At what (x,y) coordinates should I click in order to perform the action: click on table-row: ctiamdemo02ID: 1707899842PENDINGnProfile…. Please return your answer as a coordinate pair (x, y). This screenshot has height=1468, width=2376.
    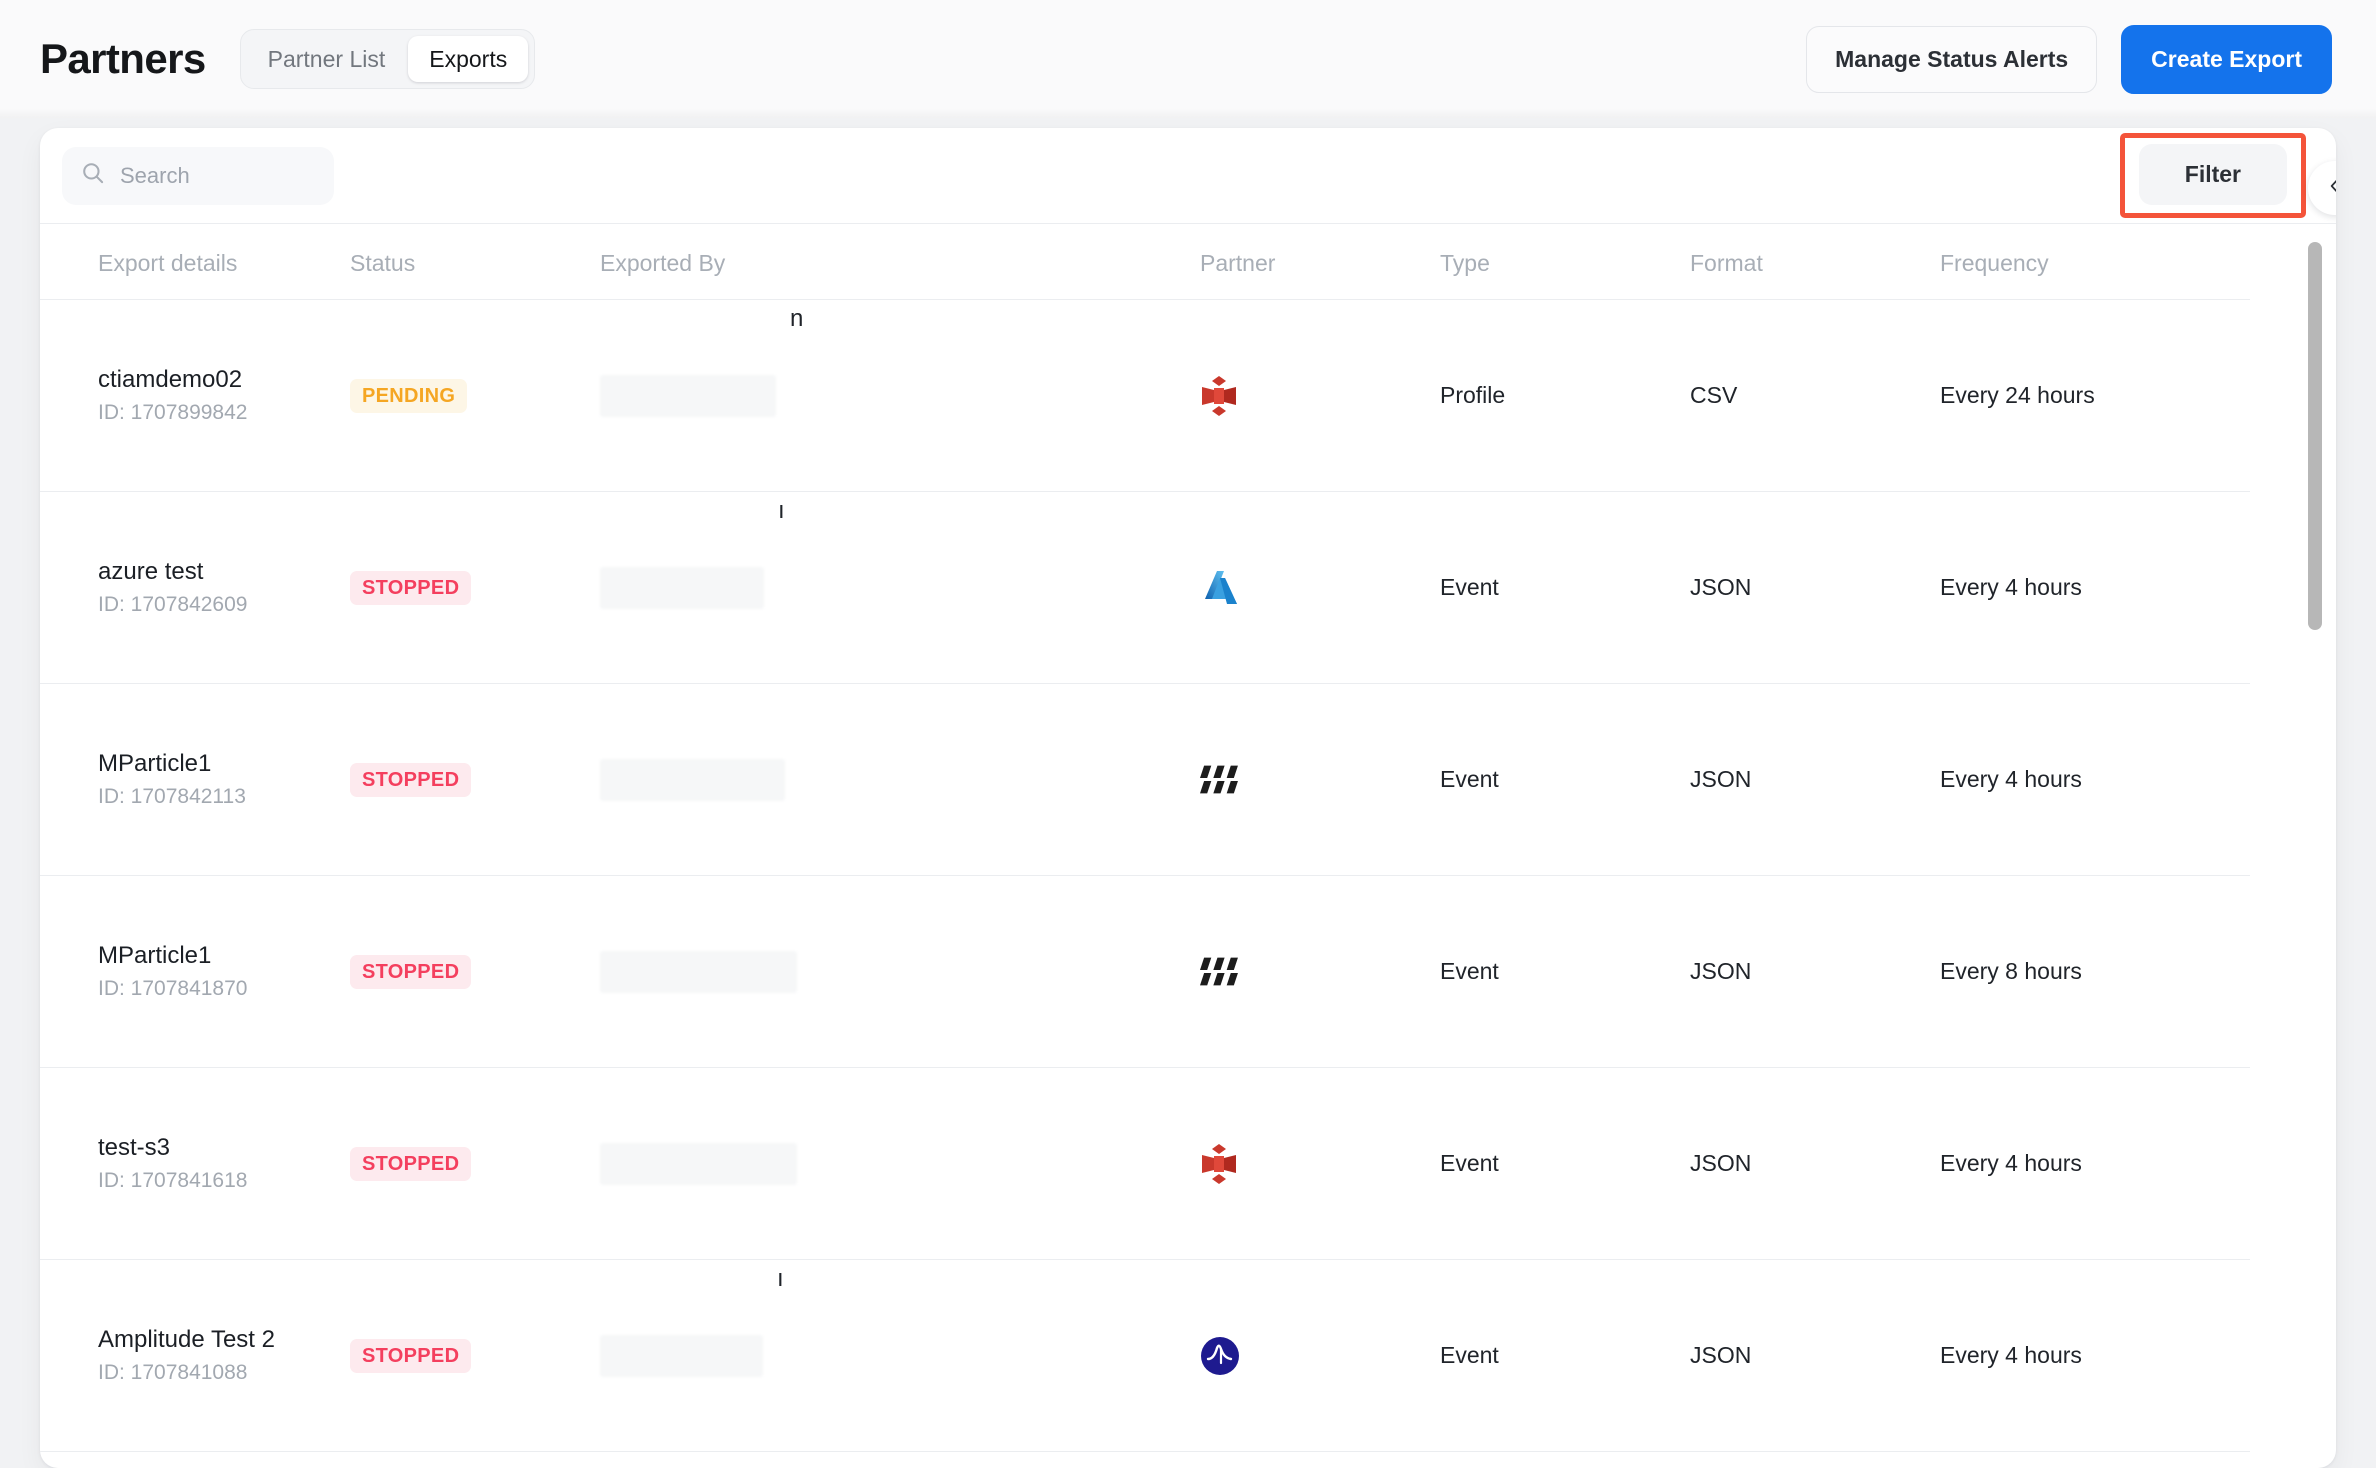
    Looking at the image, I should click on (1145, 396).